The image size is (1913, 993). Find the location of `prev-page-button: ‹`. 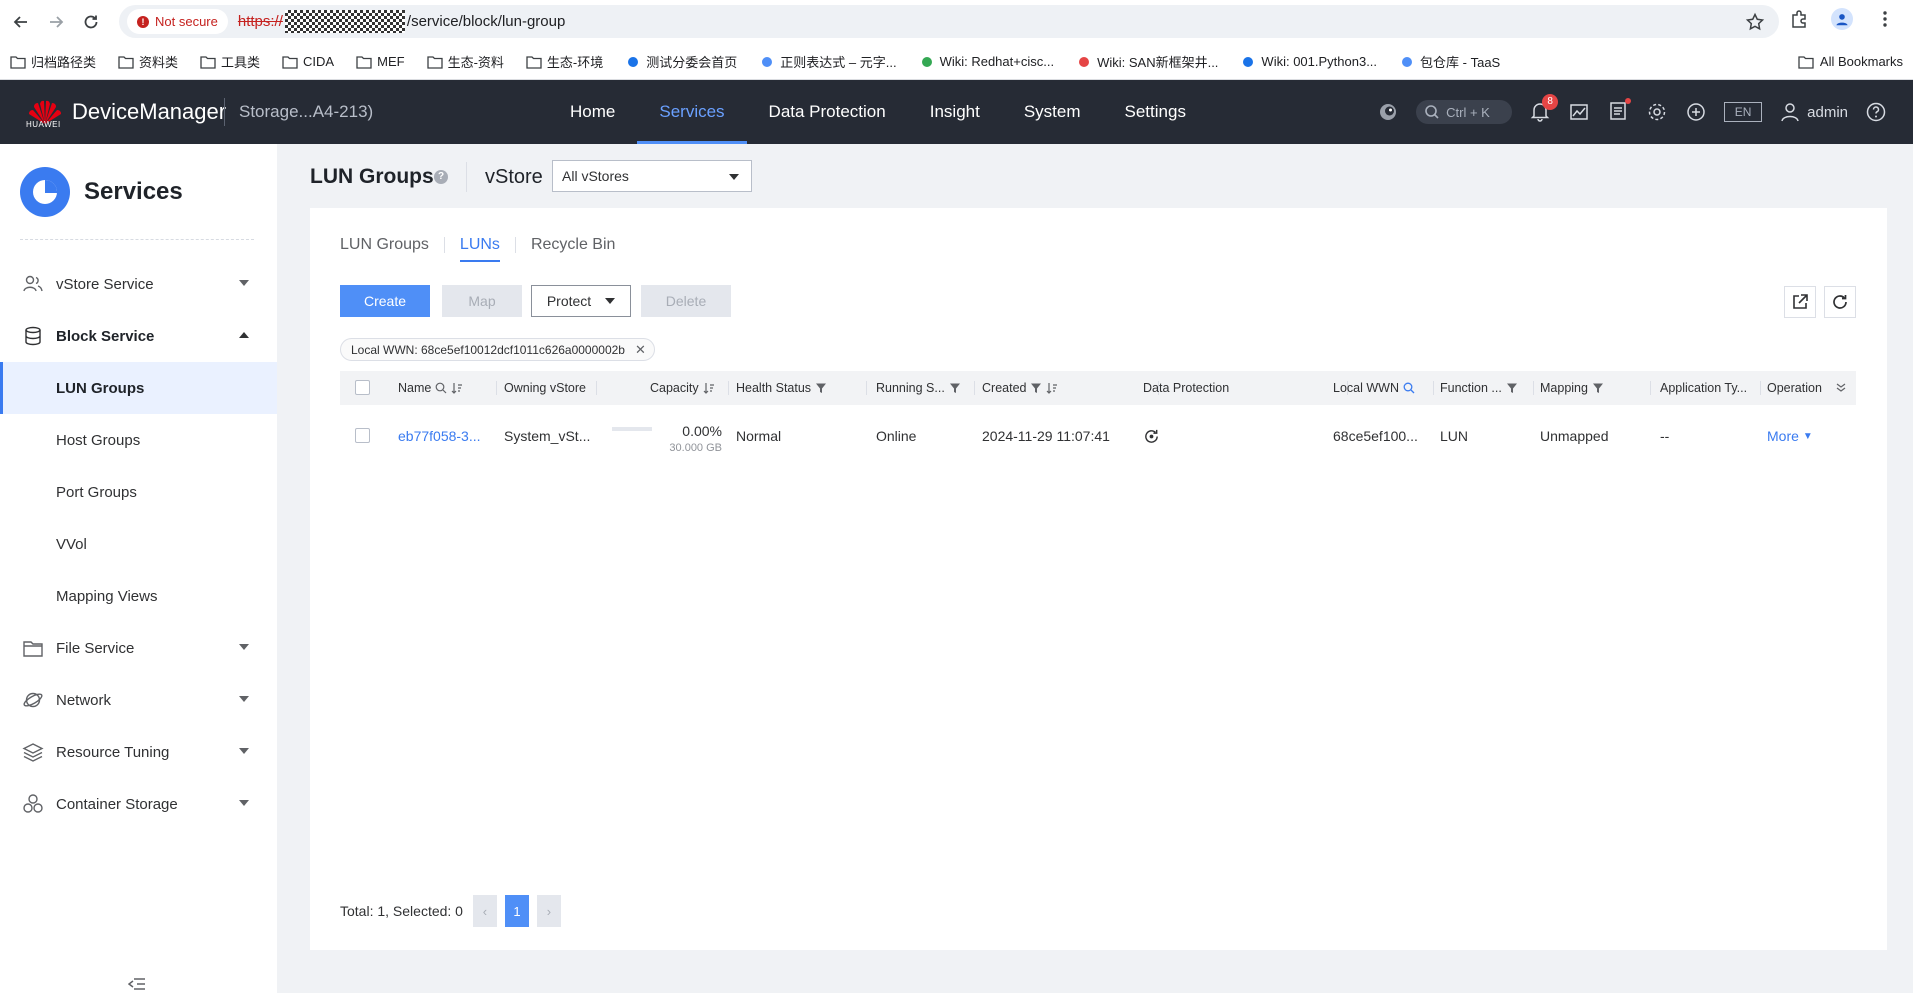

prev-page-button: ‹ is located at coordinates (484, 911).